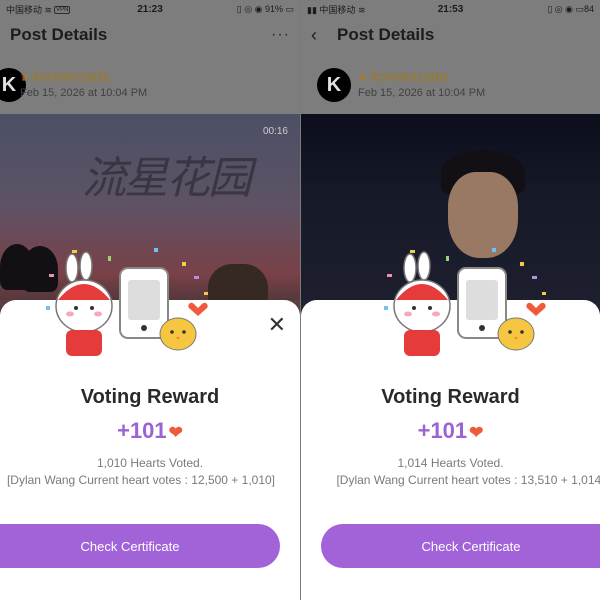 This screenshot has width=600, height=600. I want to click on status-bar: ▮▮ 中国移动 ≋ 21:53 ▯ ◎ ◉ ▭84, so click(450, 9).